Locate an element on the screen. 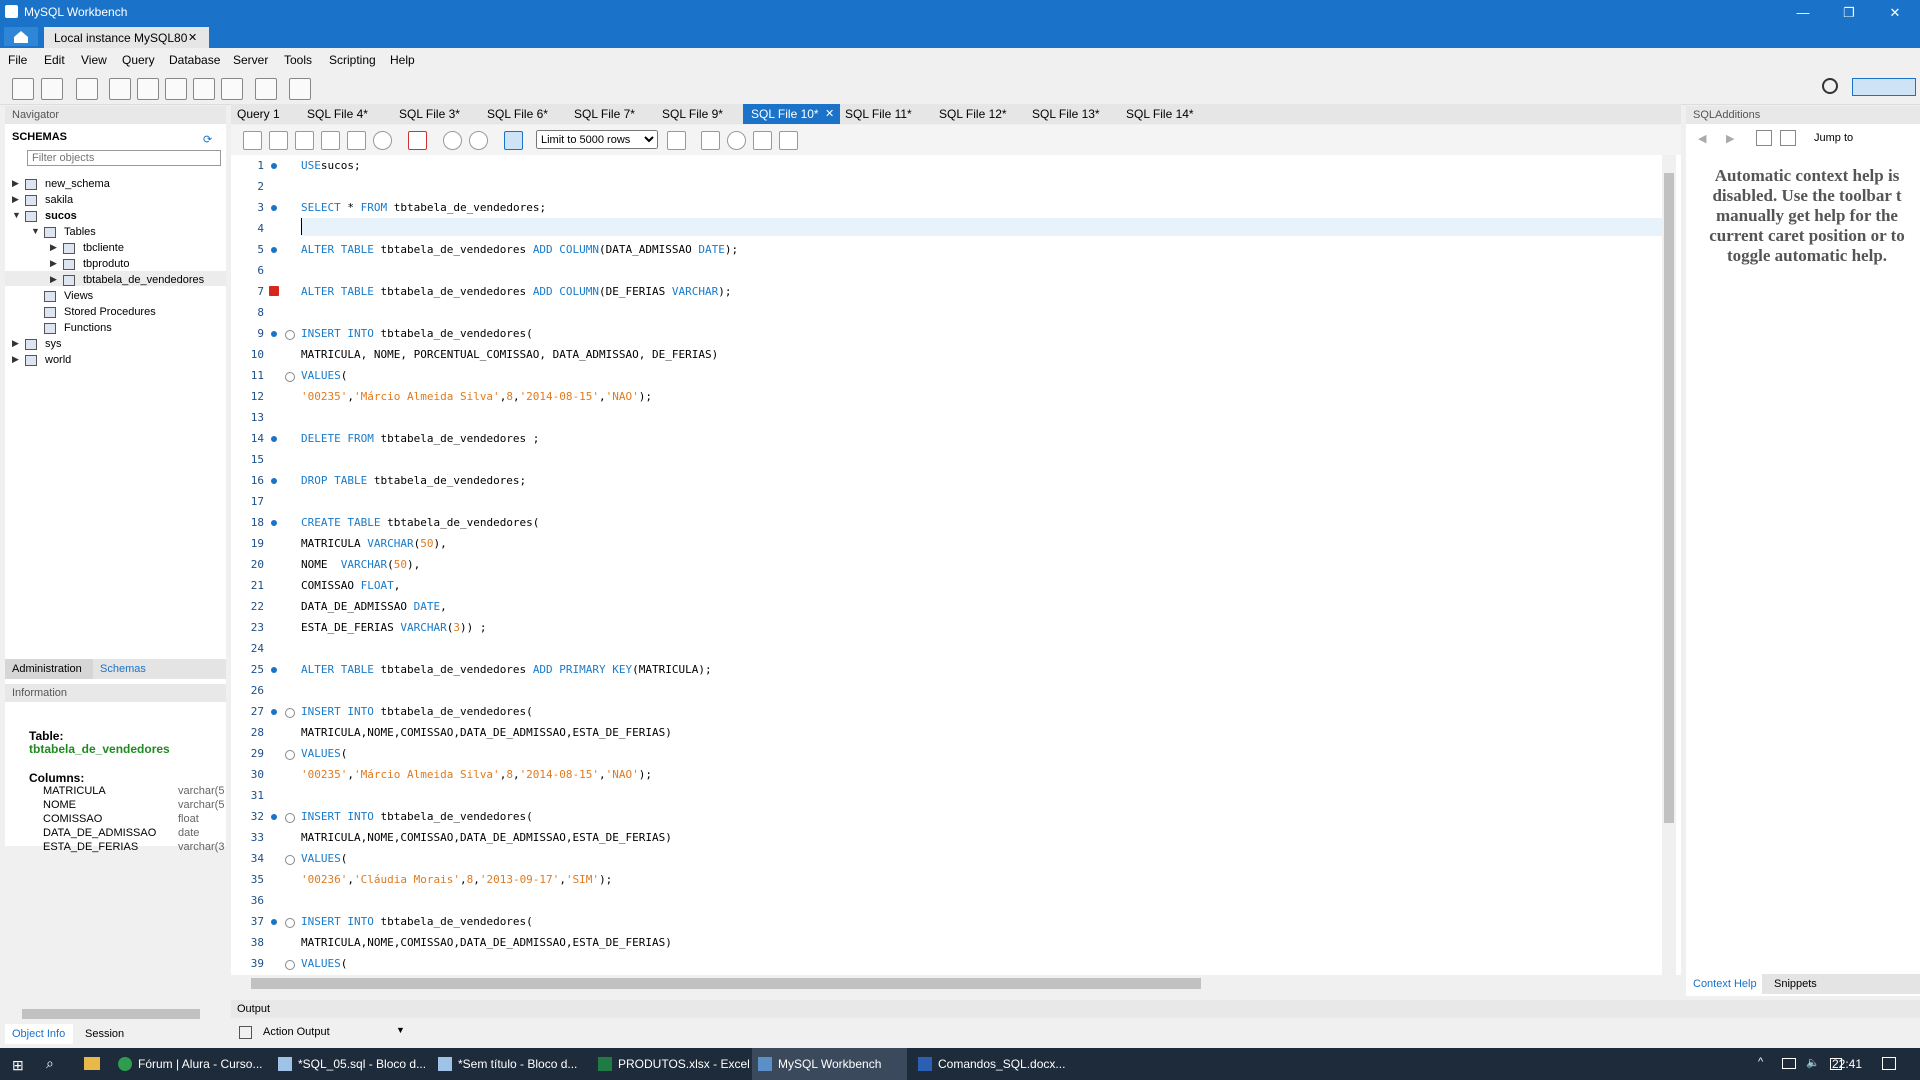 This screenshot has height=1080, width=1920. code-line: DELETE FROM tbtabela_de_vendedores ; is located at coordinates (420, 438).